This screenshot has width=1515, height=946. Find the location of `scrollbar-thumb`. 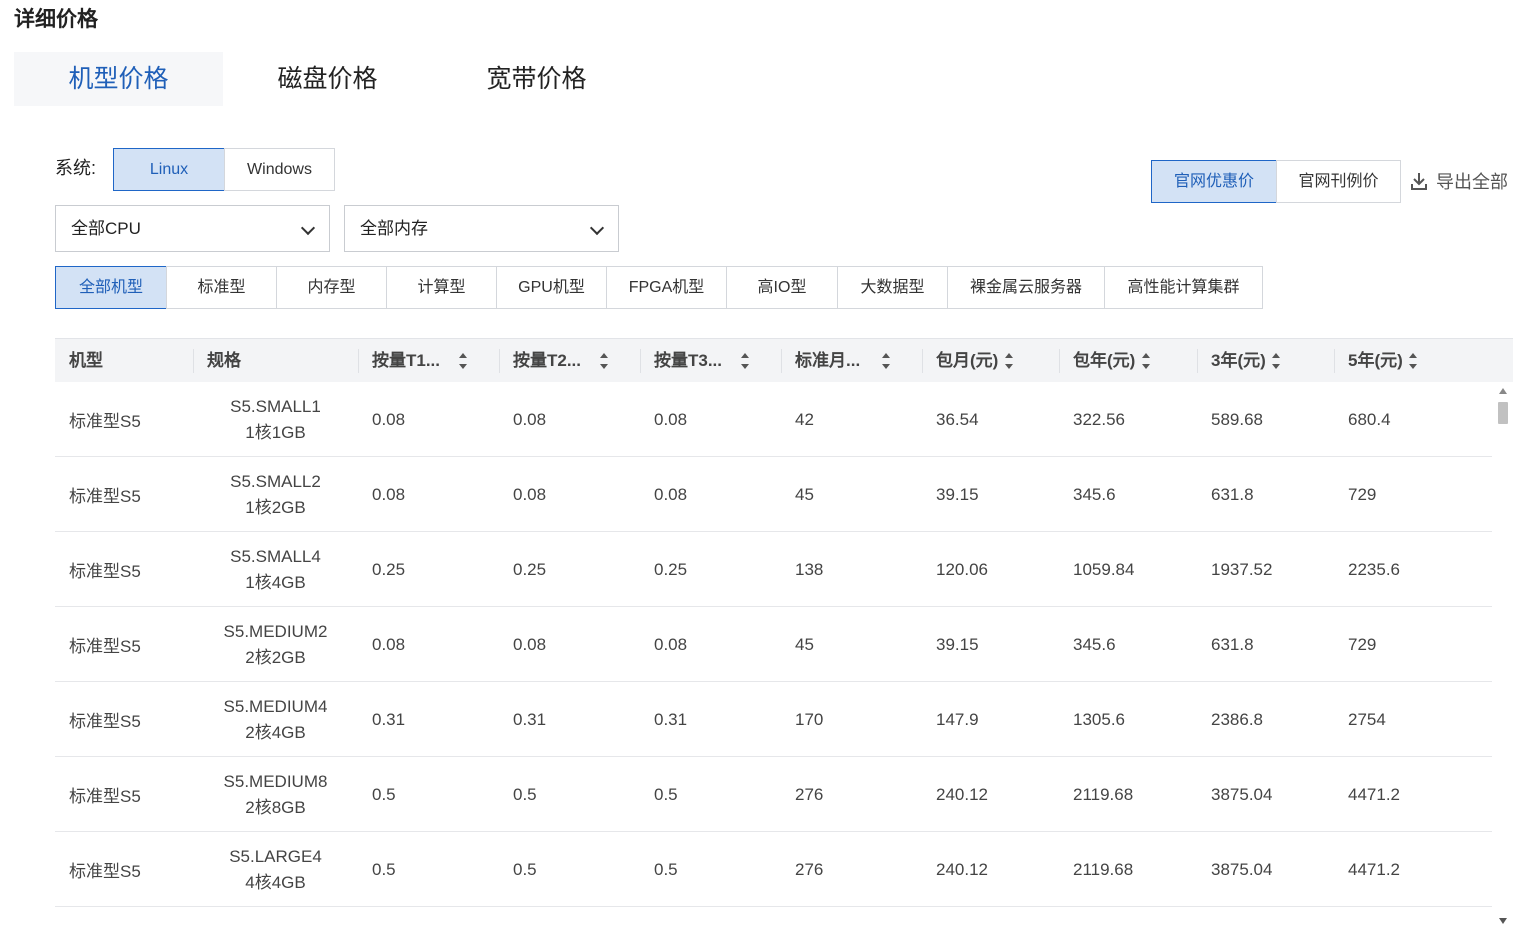

scrollbar-thumb is located at coordinates (1503, 413).